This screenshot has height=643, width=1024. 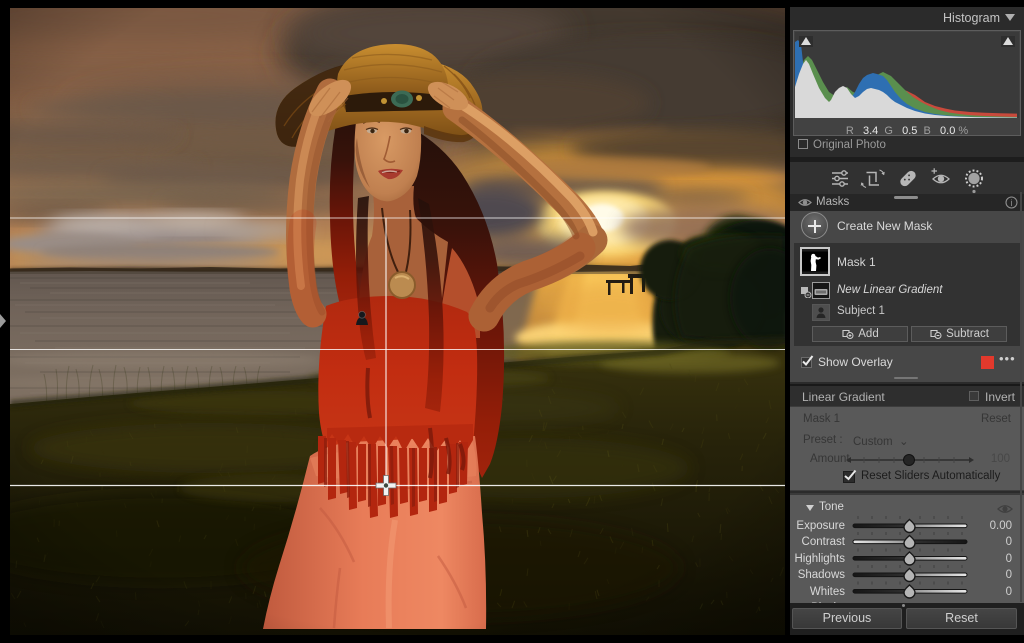 I want to click on svg-text: i, so click(x=1012, y=203).